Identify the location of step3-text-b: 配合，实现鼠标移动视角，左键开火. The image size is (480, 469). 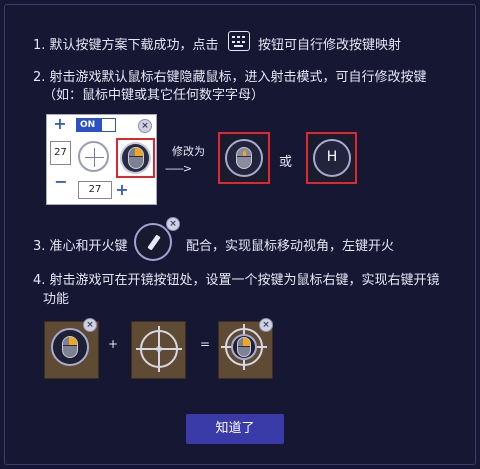
(290, 246).